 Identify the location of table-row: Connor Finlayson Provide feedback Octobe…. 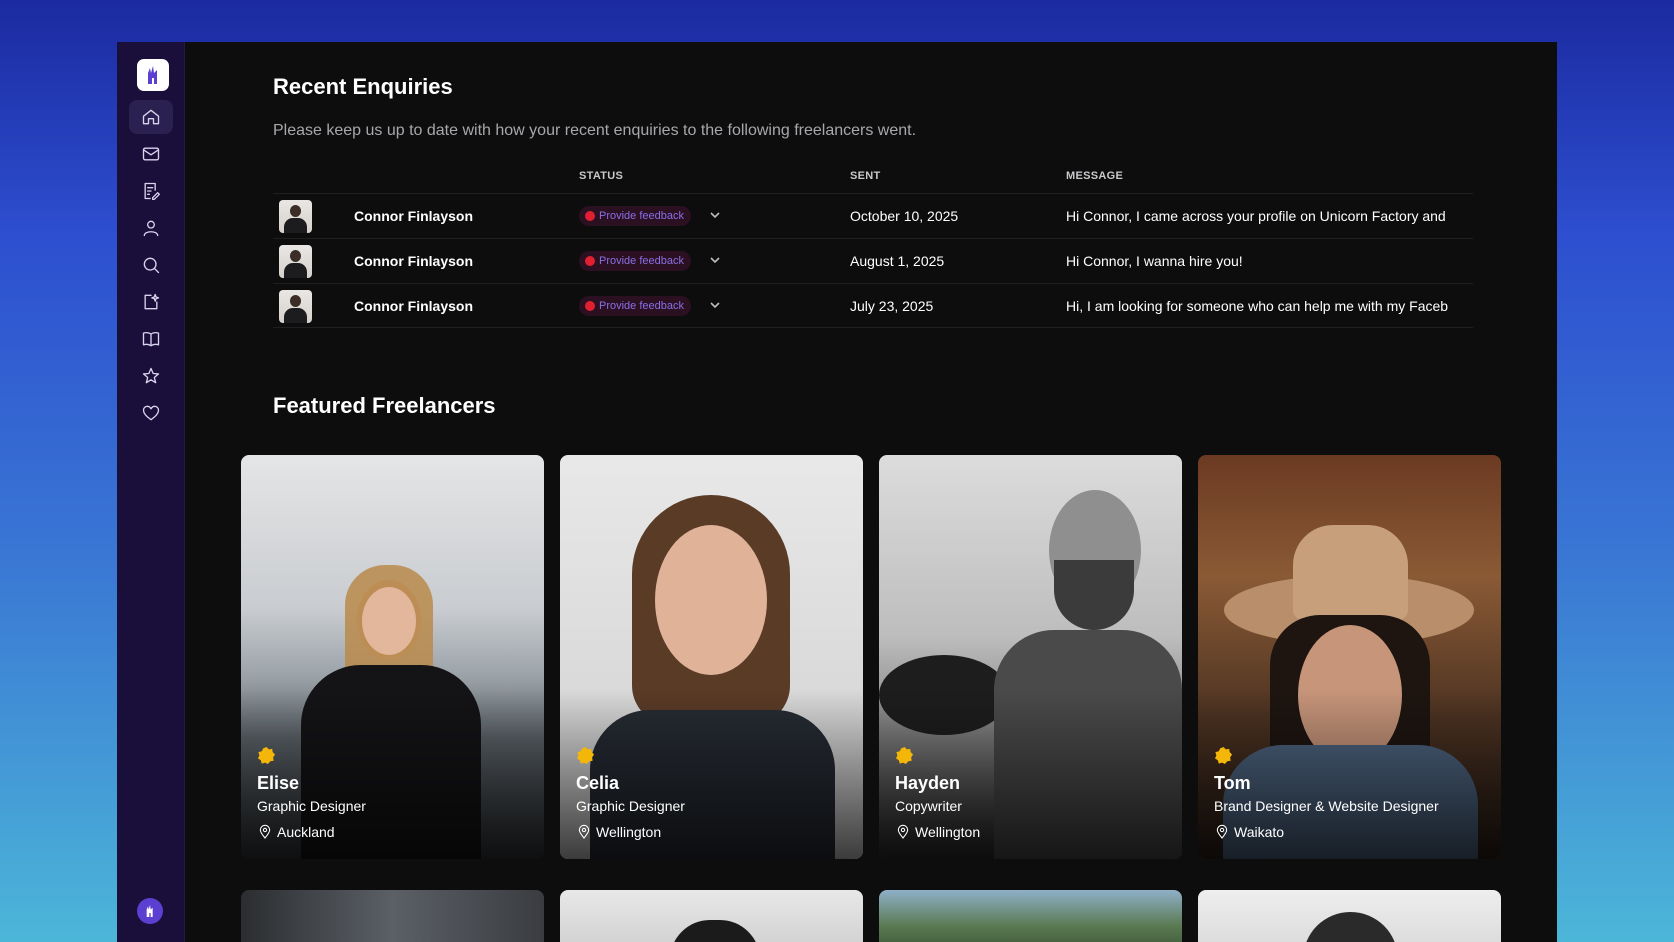
(873, 215).